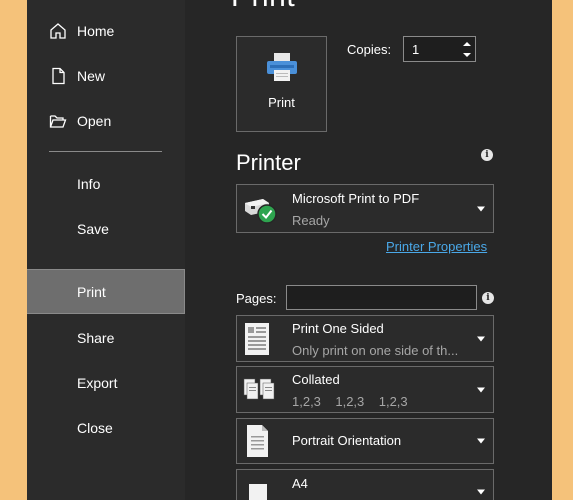 The height and width of the screenshot is (500, 573). Describe the element at coordinates (365, 484) in the screenshot. I see `paper-size-dropdown: A4` at that location.